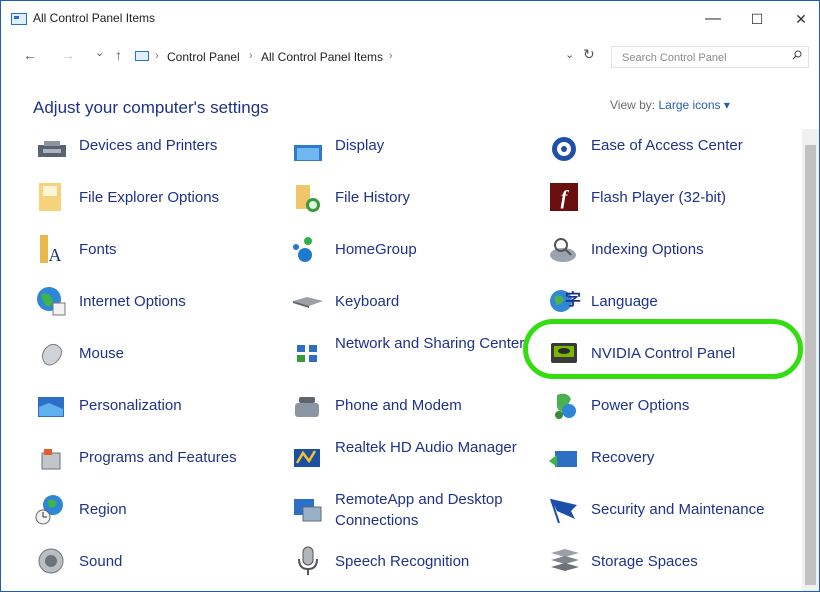 This screenshot has width=820, height=592. Describe the element at coordinates (132, 301) in the screenshot. I see `item-label: Internet Options` at that location.